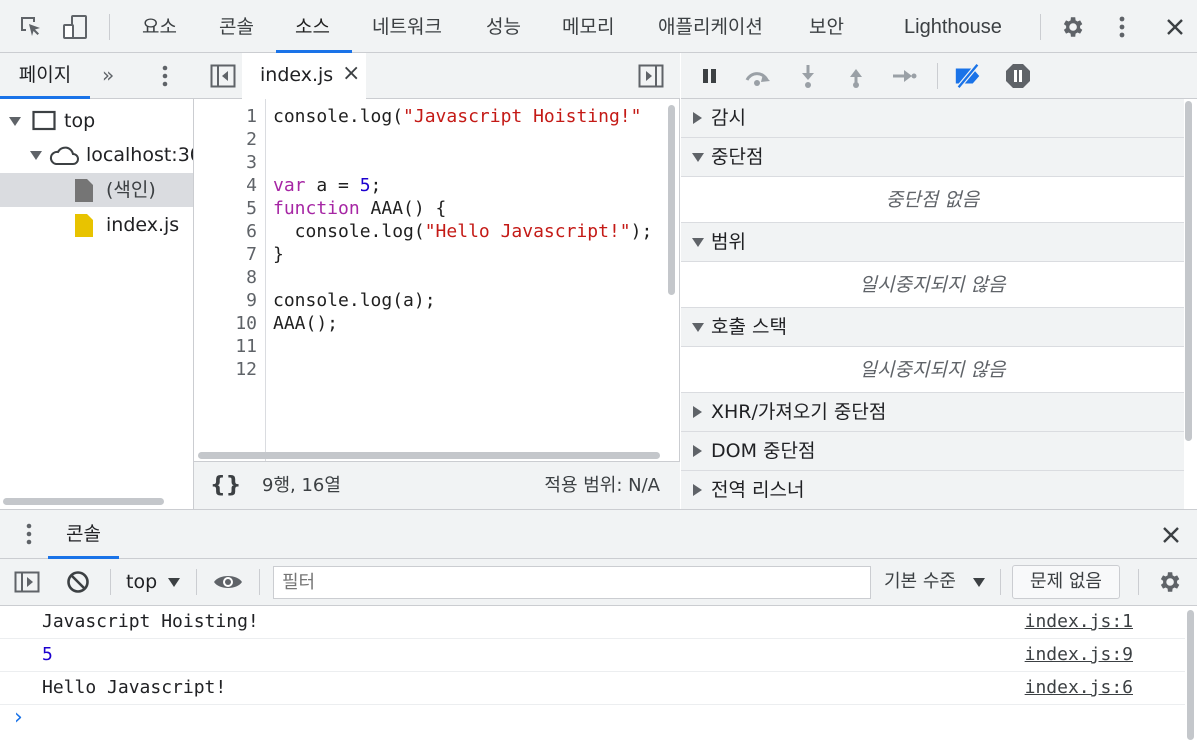 This screenshot has height=740, width=1197. Describe the element at coordinates (278, 254) in the screenshot. I see `code-line: }` at that location.